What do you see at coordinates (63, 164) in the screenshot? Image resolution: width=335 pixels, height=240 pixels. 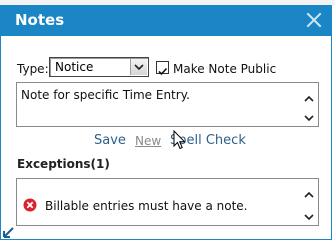 I see `exceptions-heading: Exceptions(1)` at bounding box center [63, 164].